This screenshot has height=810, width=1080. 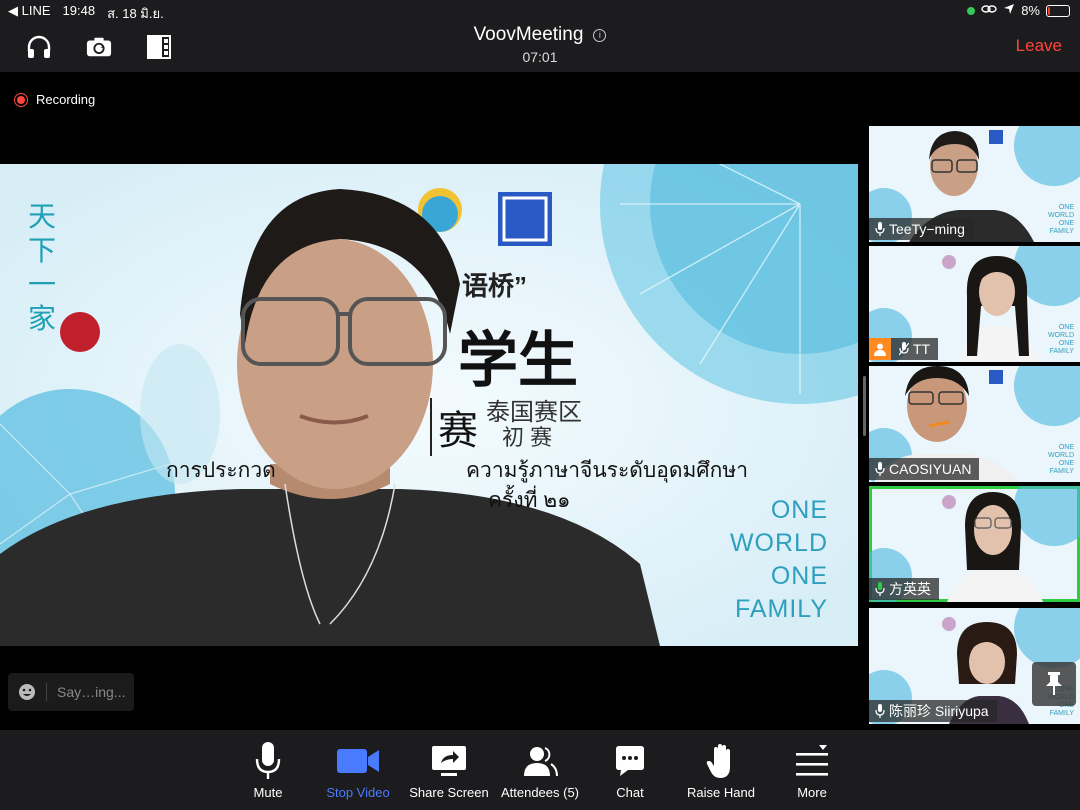 I want to click on participant-tile: ONEWORLDONEFAMILY 陈丽珍 Siiriyupa, so click(x=974, y=666).